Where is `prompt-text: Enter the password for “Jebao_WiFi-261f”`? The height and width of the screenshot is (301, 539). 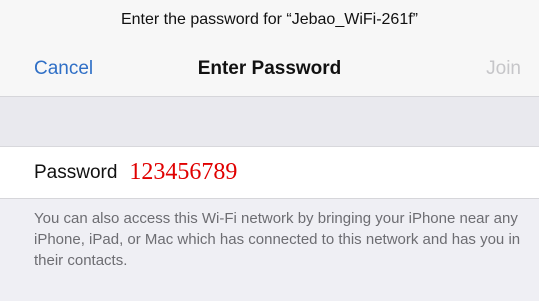 prompt-text: Enter the password for “Jebao_WiFi-261f” is located at coordinates (269, 19).